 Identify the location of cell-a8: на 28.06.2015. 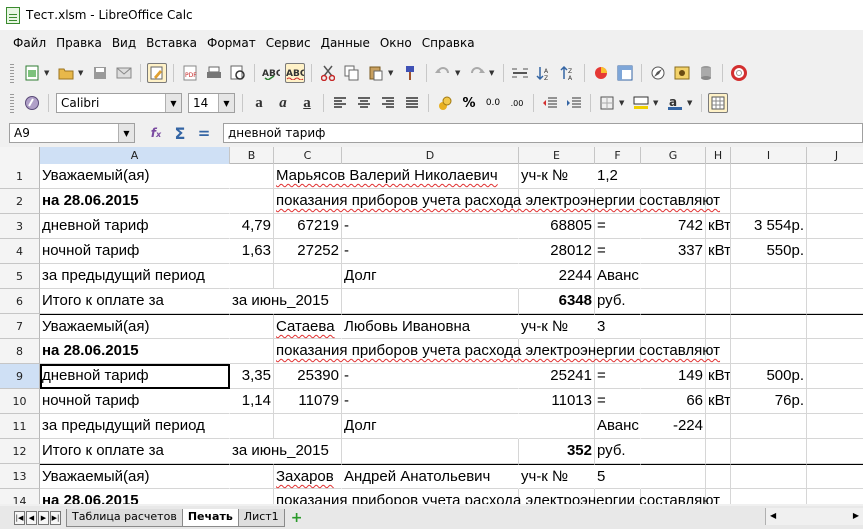
(135, 351).